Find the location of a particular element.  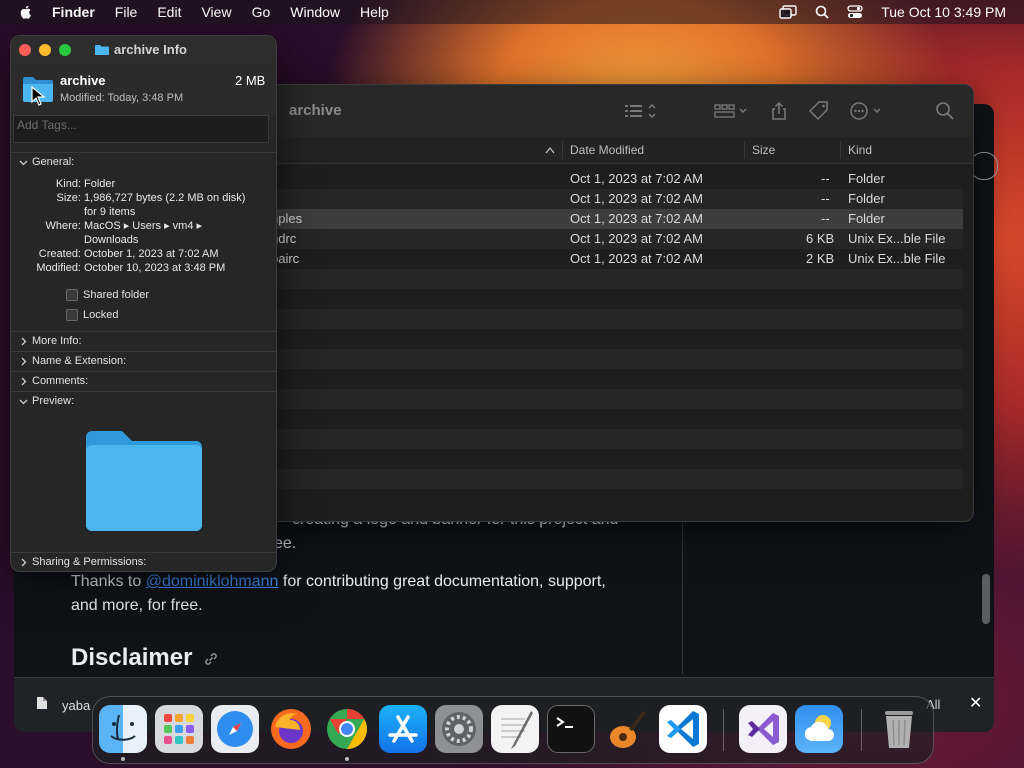

menu-finder: Finder is located at coordinates (73, 12).